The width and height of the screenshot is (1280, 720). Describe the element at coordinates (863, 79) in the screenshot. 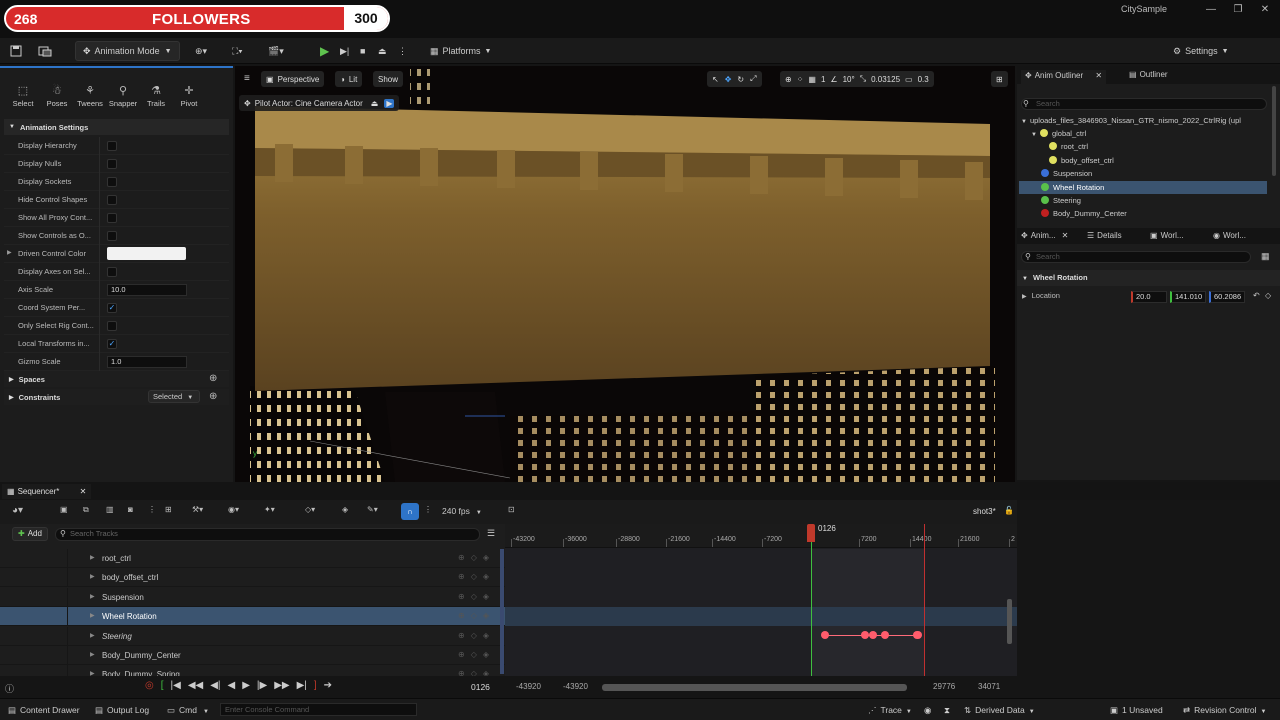

I see `scale-snap-icon: ⤡` at that location.